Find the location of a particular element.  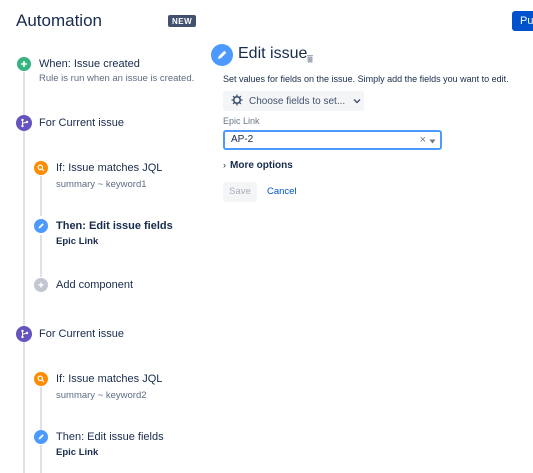

epic-link-label: Epic Link is located at coordinates (241, 121).